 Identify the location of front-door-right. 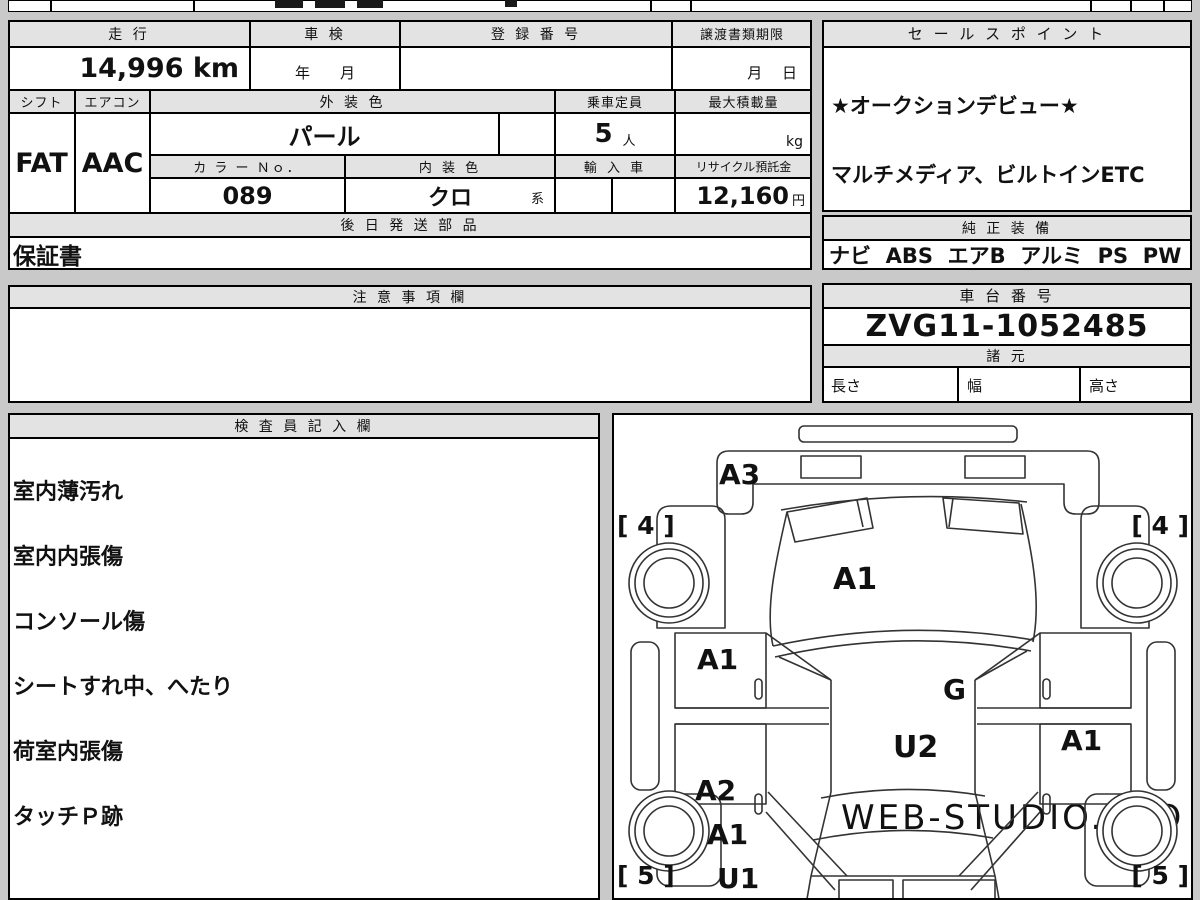
(1085, 670).